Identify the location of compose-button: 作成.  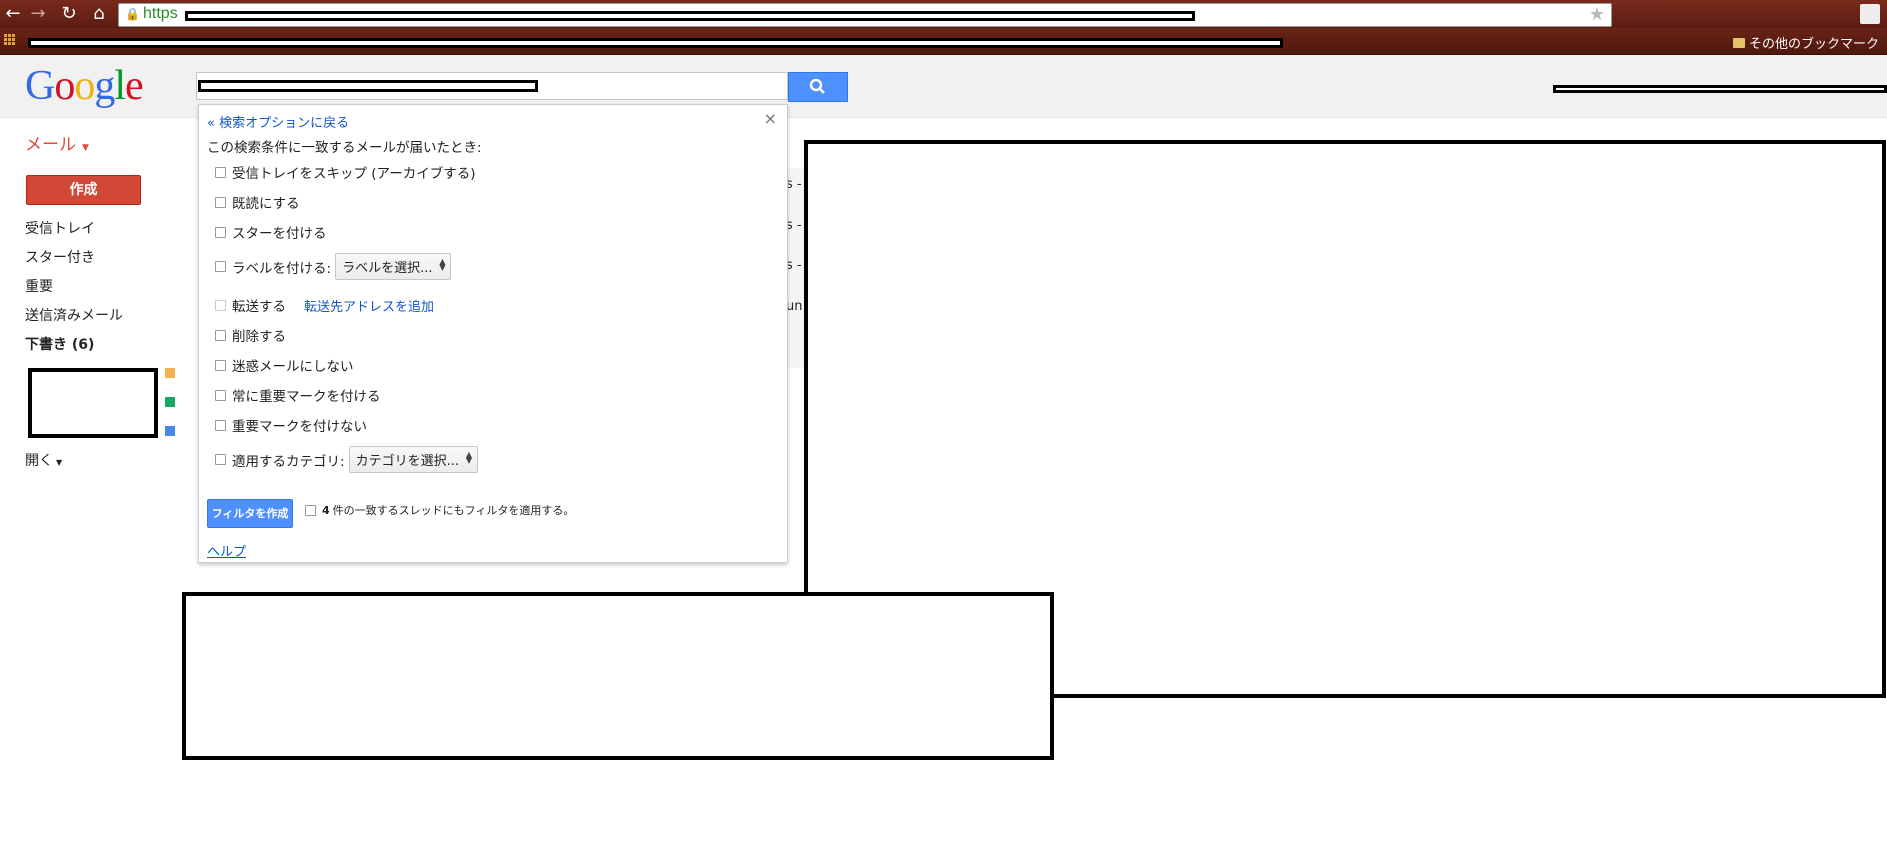
(83, 190).